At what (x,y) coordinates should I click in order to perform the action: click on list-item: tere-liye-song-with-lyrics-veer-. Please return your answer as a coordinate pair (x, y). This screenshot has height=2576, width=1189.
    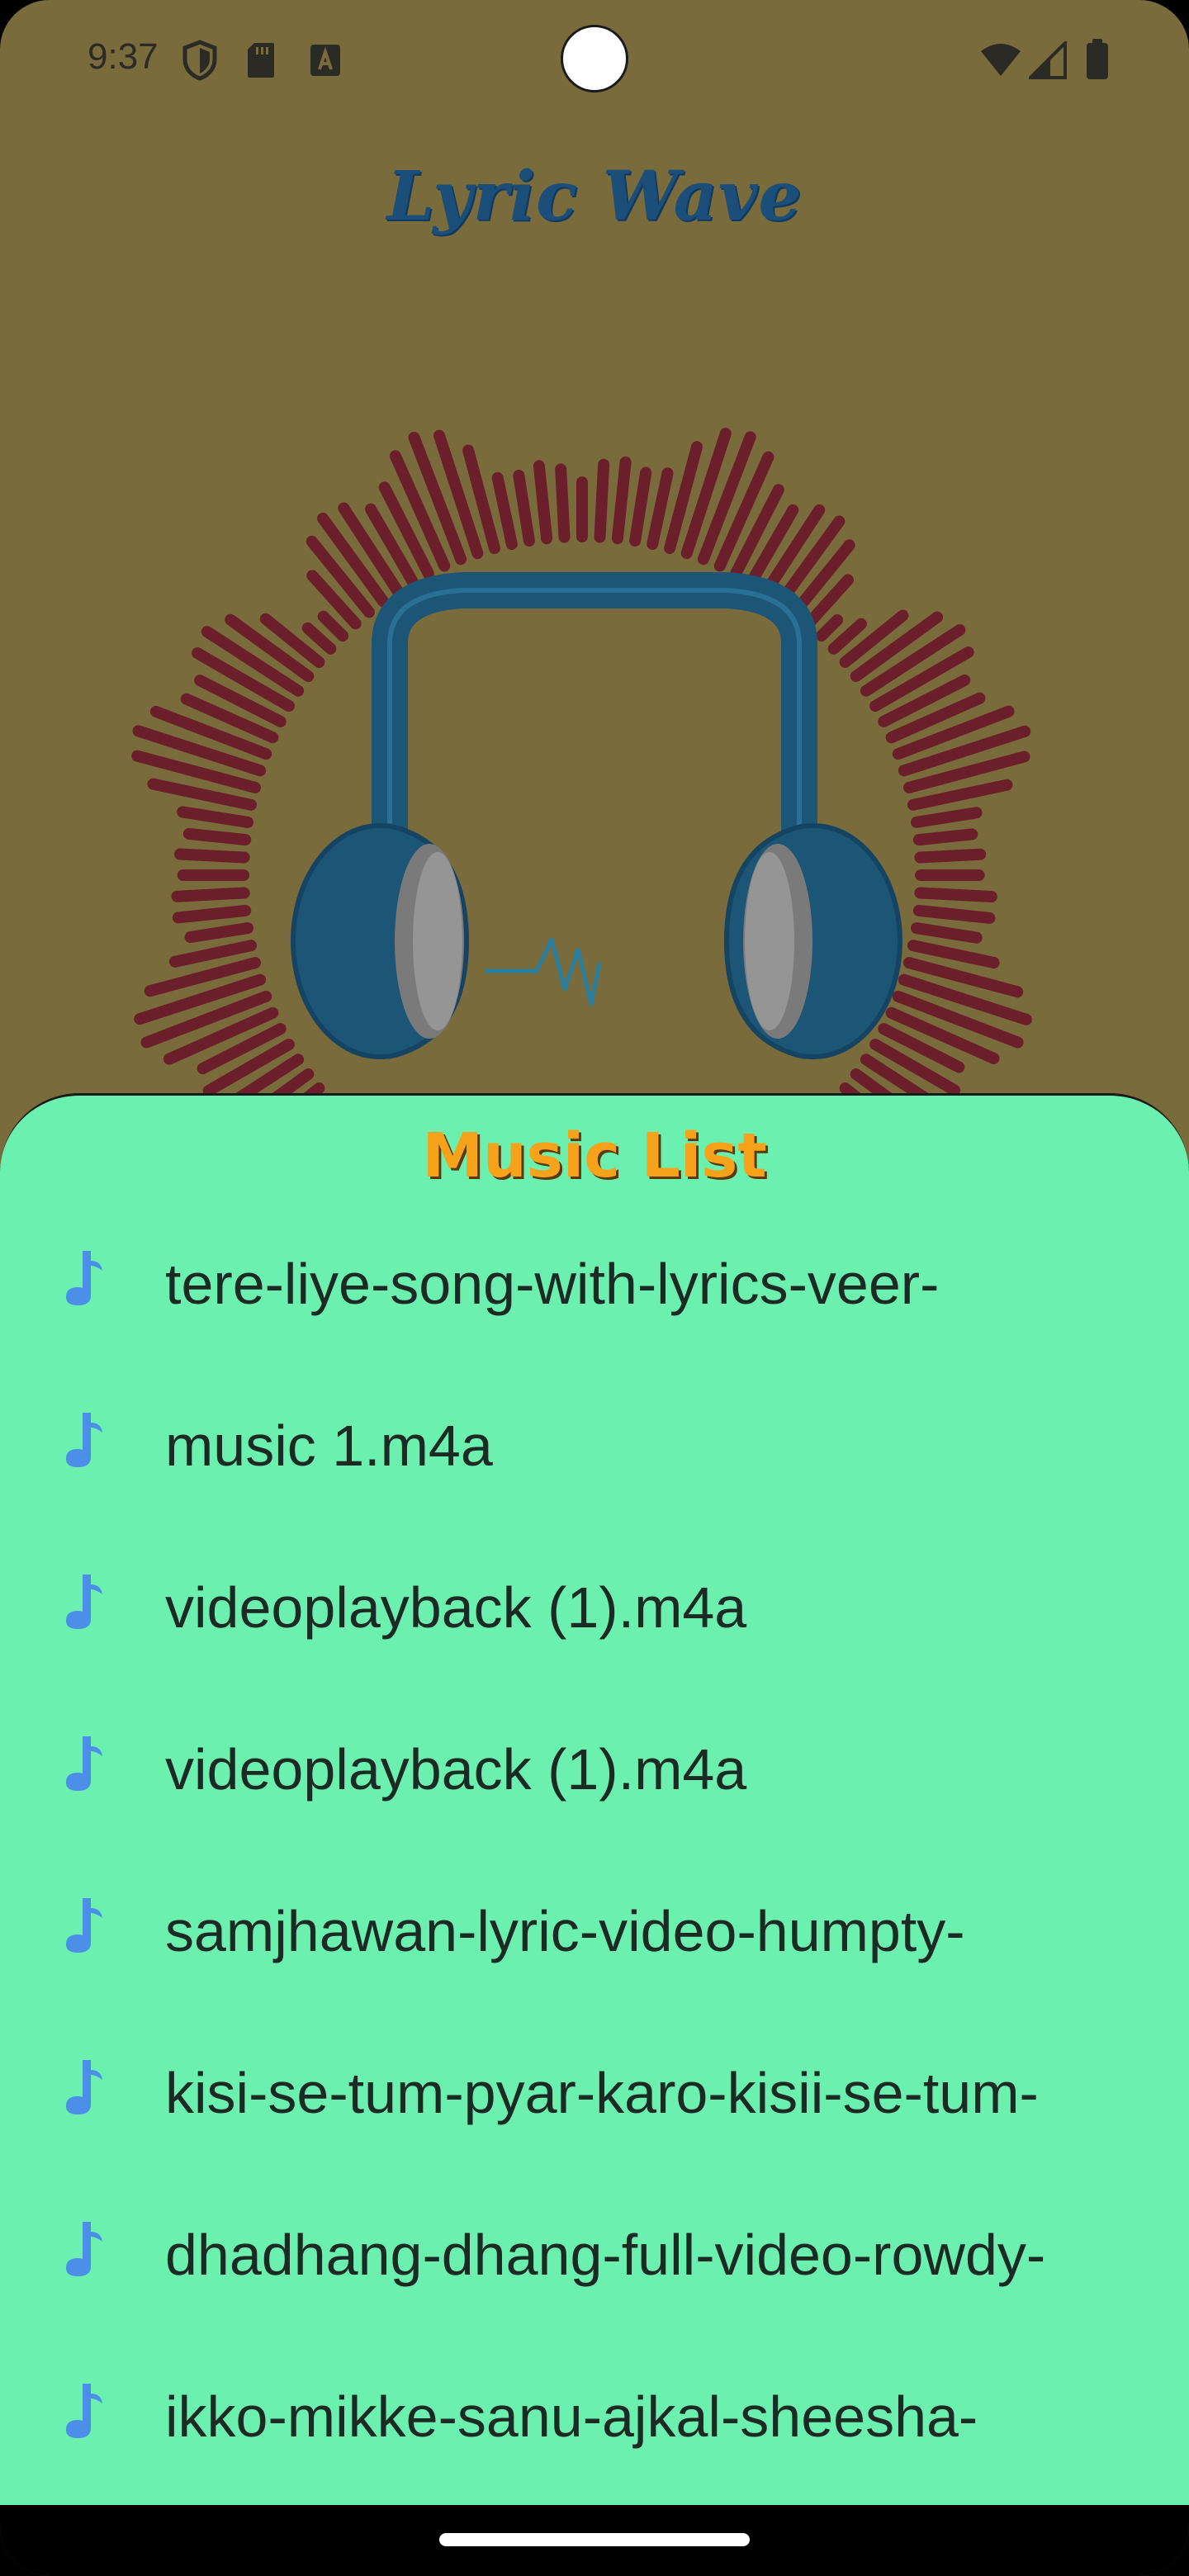
    Looking at the image, I should click on (594, 1300).